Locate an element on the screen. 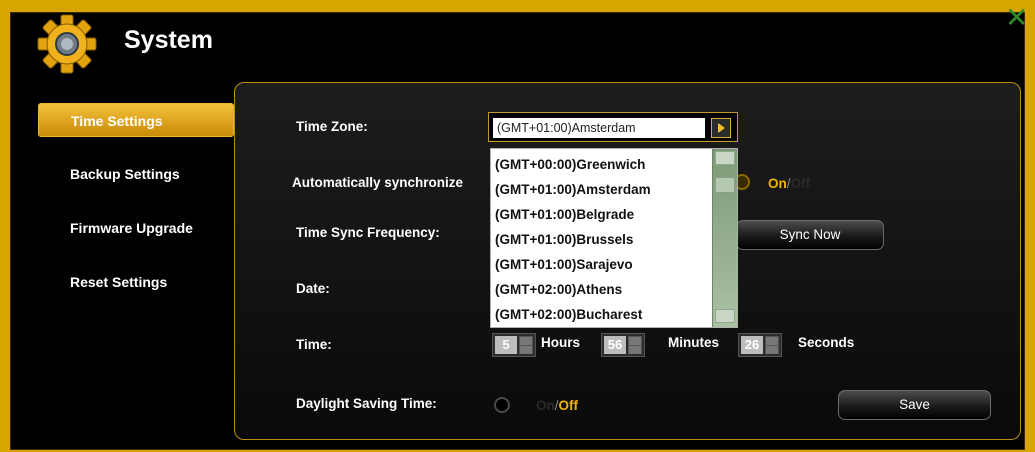 This screenshot has width=1035, height=452. dropdown-arrow-icon is located at coordinates (721, 128).